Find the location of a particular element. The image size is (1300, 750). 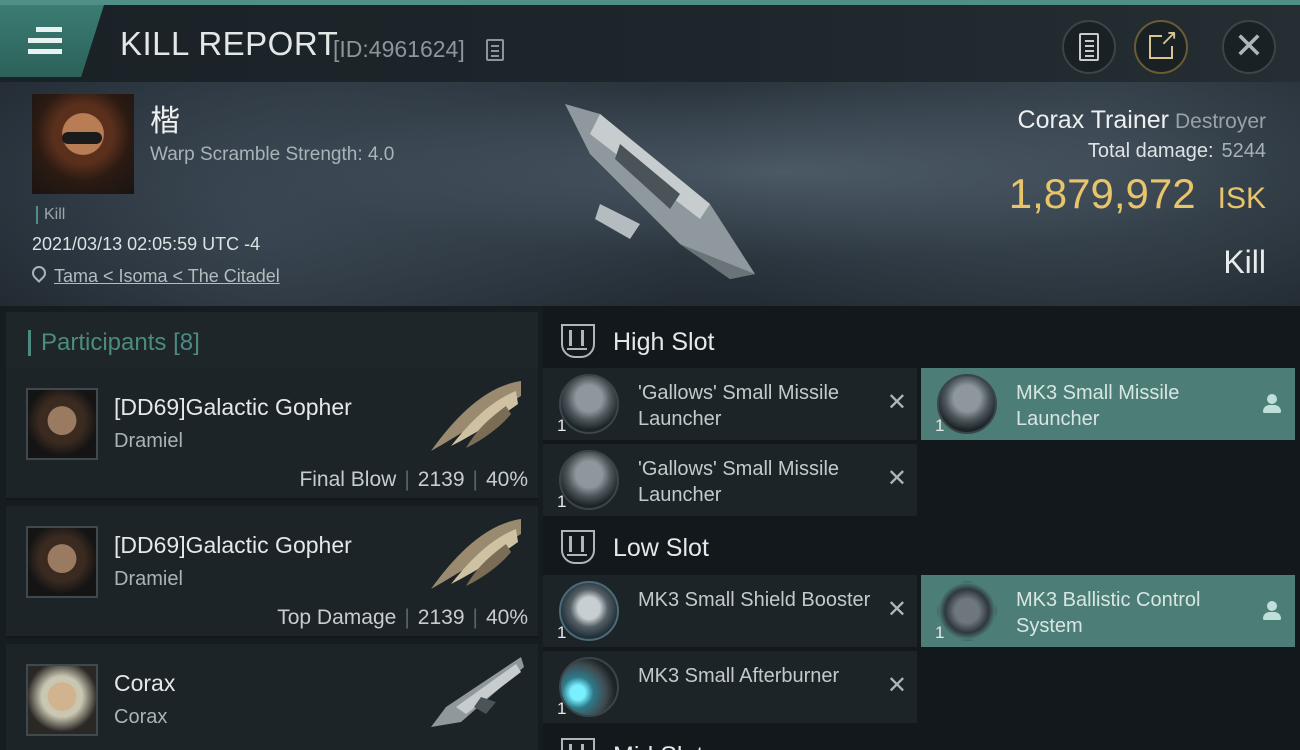

module-name: MK3 Ballistic Control System is located at coordinates (1108, 613).